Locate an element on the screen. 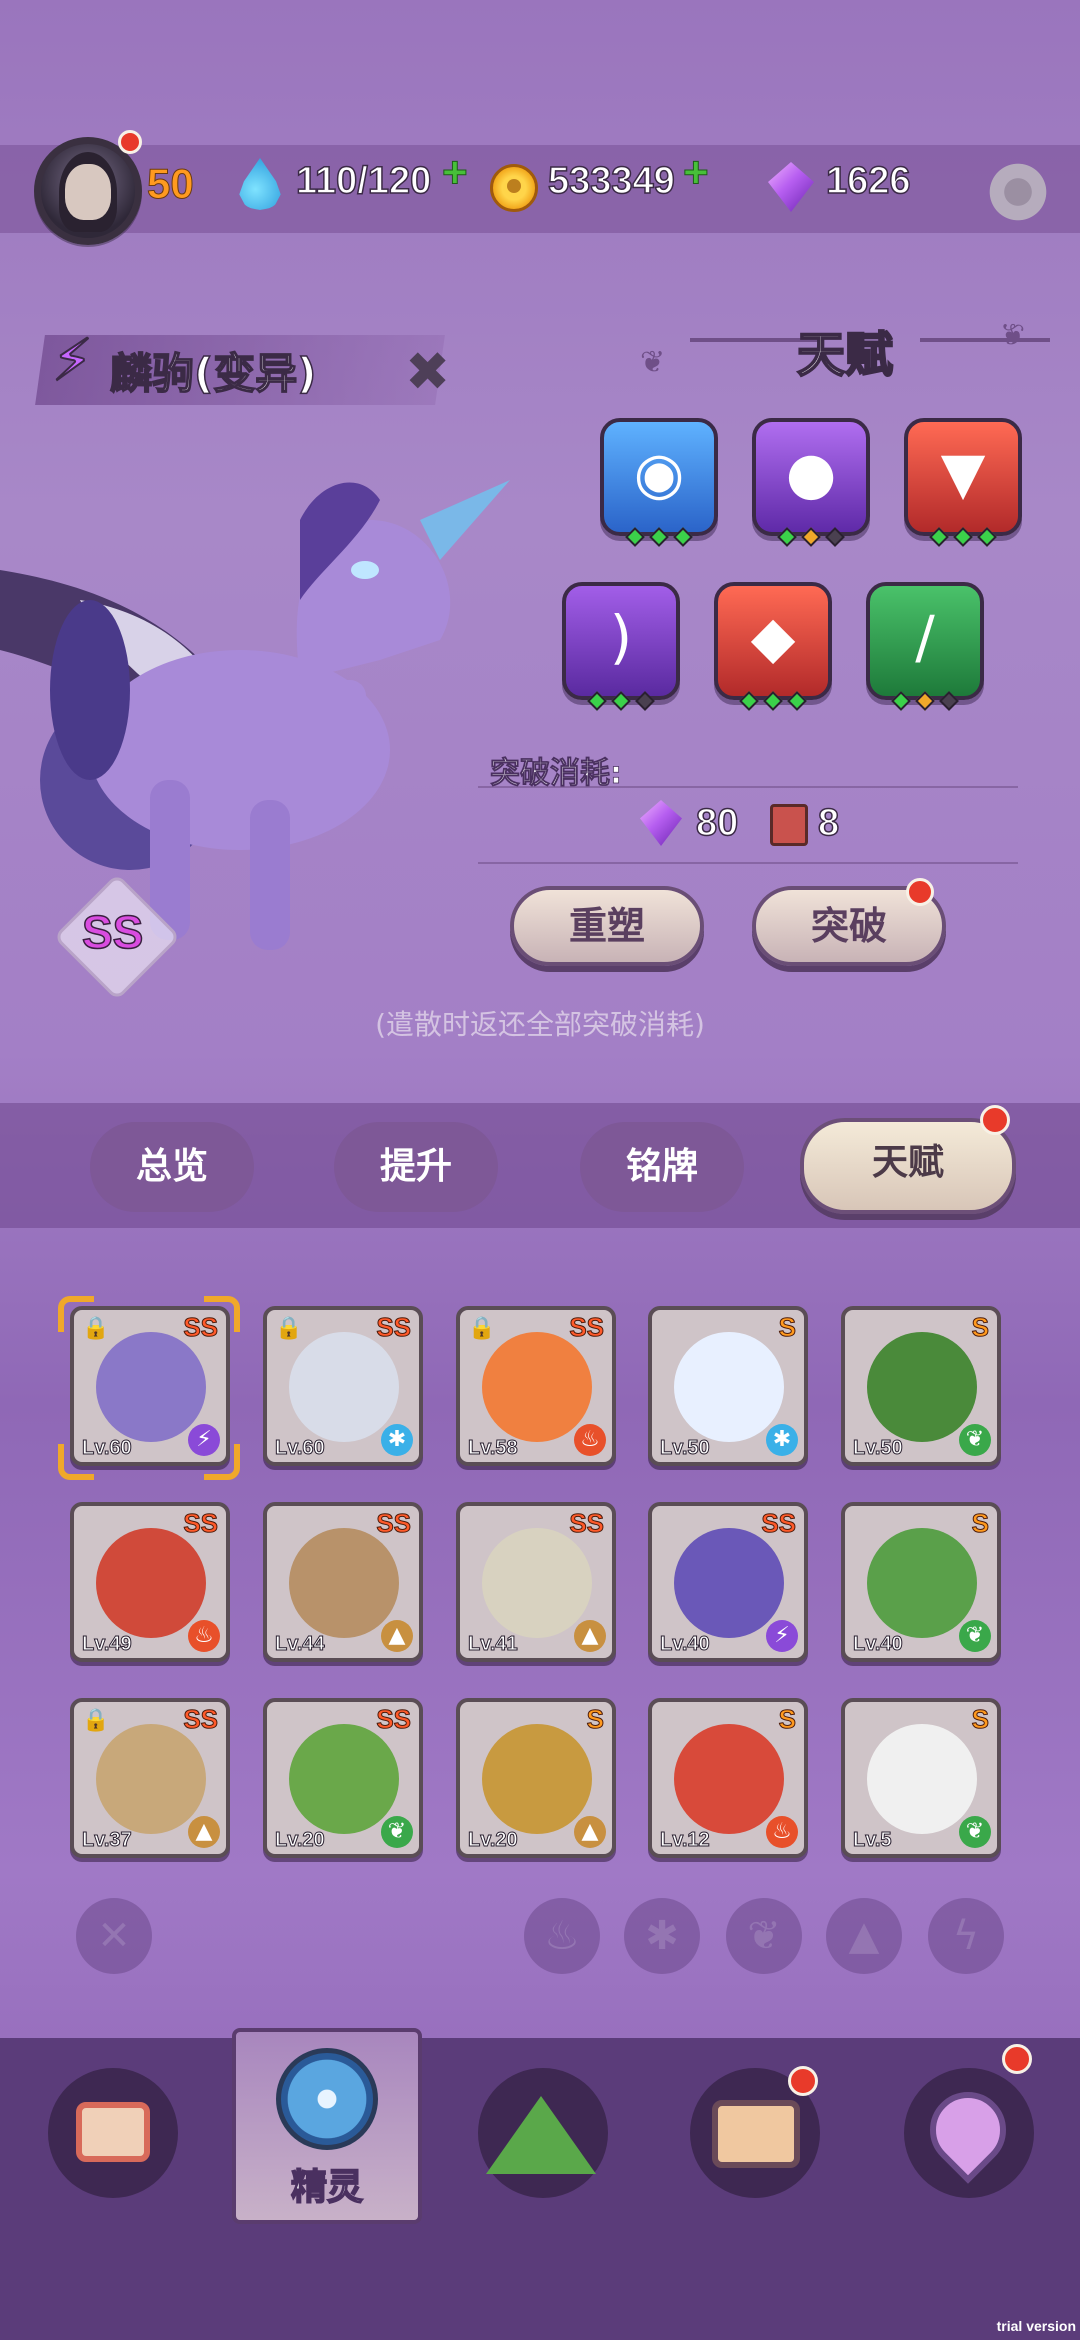 The width and height of the screenshot is (1080, 2340). talent-title: 天赋 is located at coordinates (845, 355).